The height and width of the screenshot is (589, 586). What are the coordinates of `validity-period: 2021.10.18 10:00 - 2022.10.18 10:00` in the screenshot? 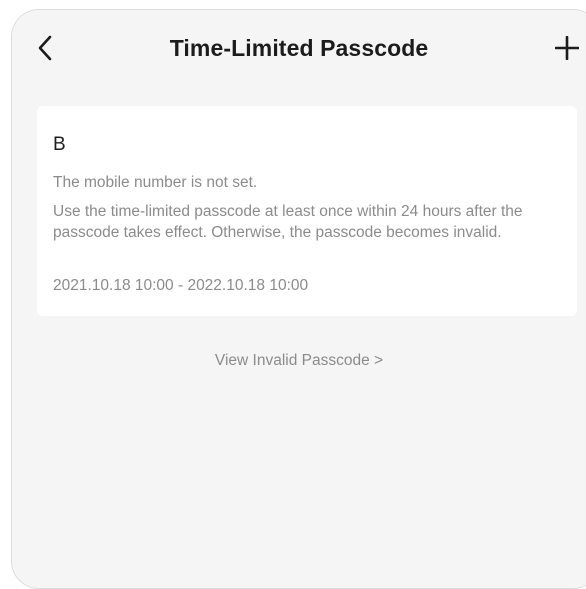 It's located at (181, 285).